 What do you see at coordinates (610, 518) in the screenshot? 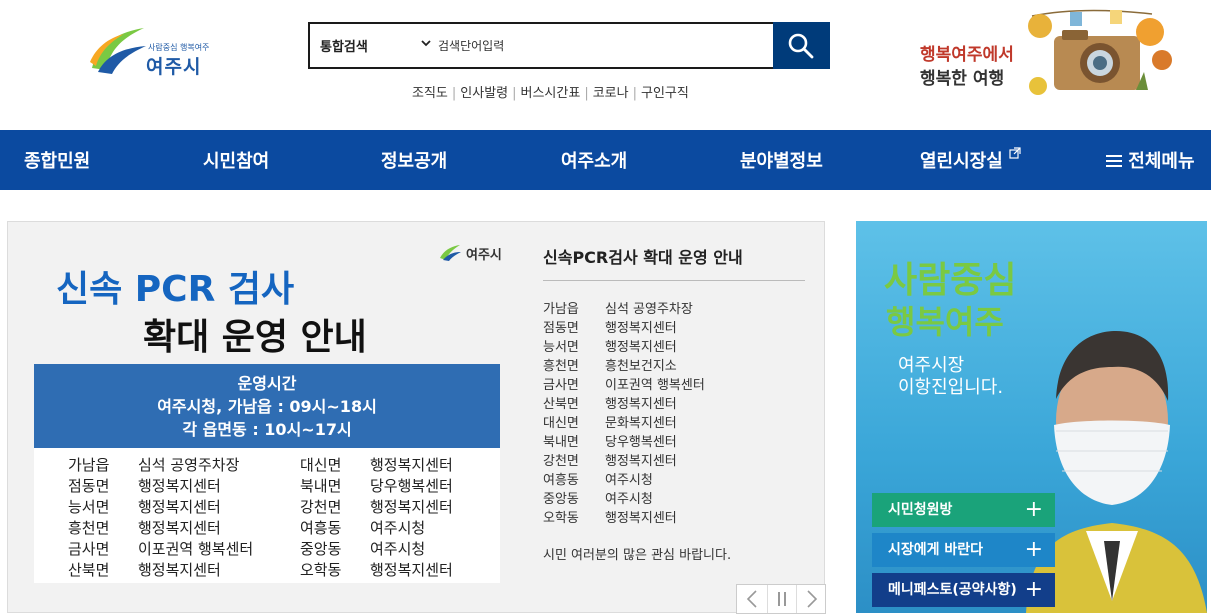
I see `list-item: 오학동 행정복지센터` at bounding box center [610, 518].